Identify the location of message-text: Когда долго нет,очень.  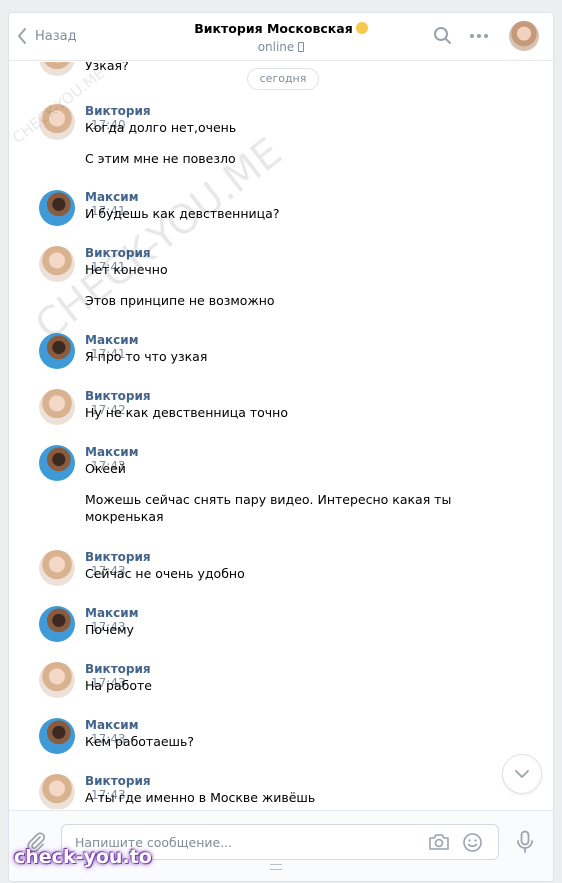
(161, 127).